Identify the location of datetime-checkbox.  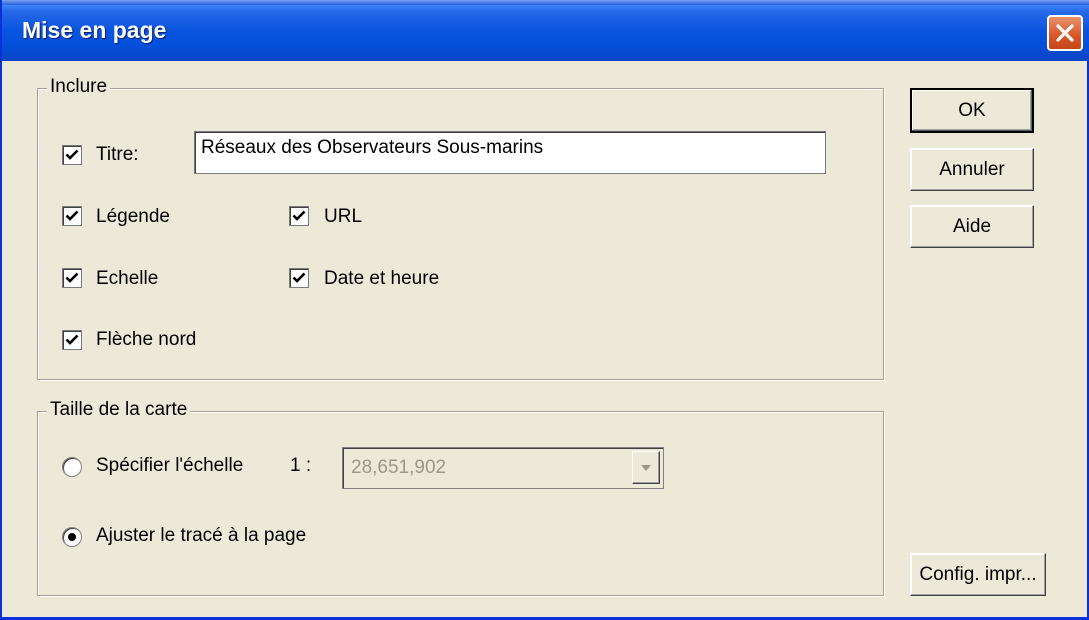
(299, 278).